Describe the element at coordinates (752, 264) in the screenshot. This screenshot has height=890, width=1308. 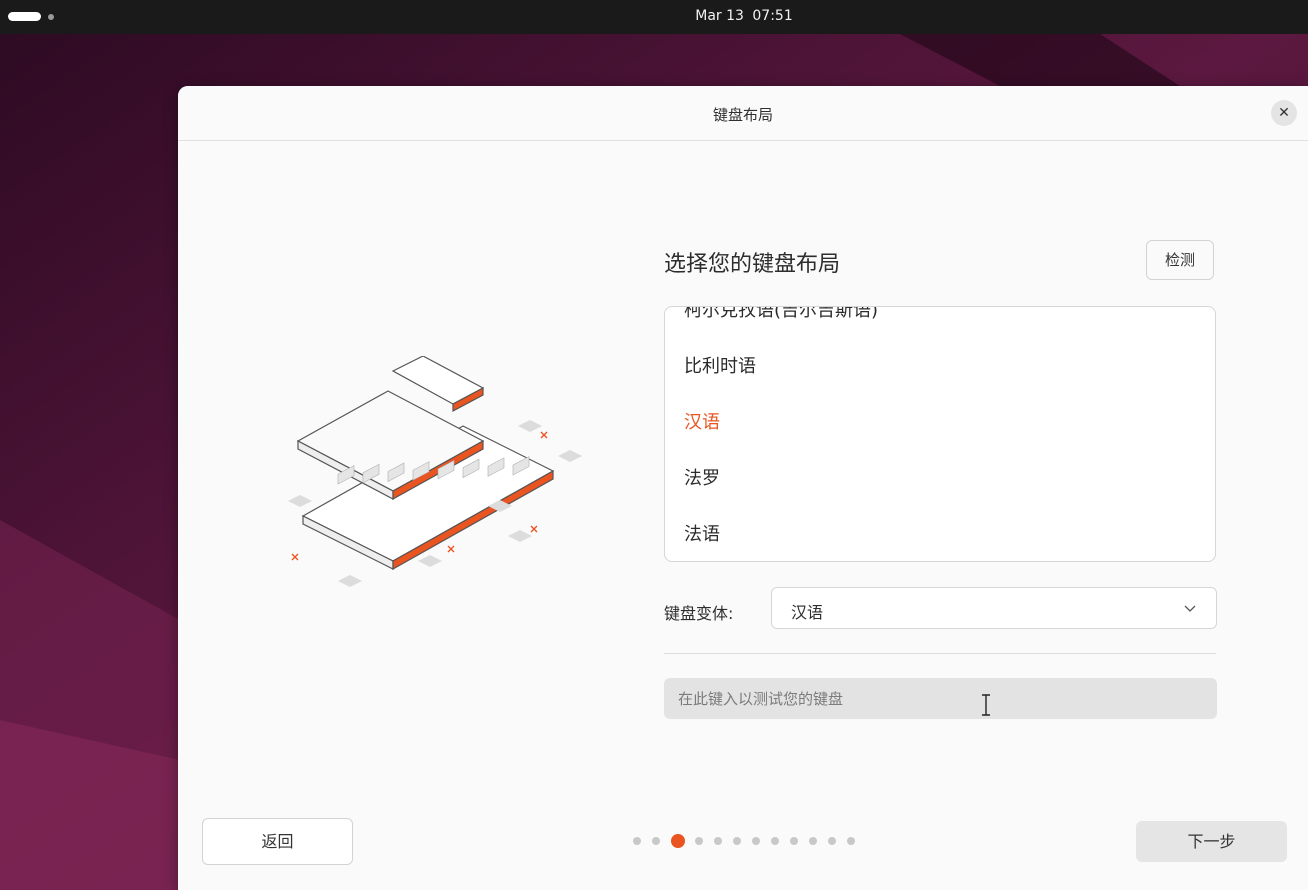
I see `section-title: 选择您的键盘布局` at that location.